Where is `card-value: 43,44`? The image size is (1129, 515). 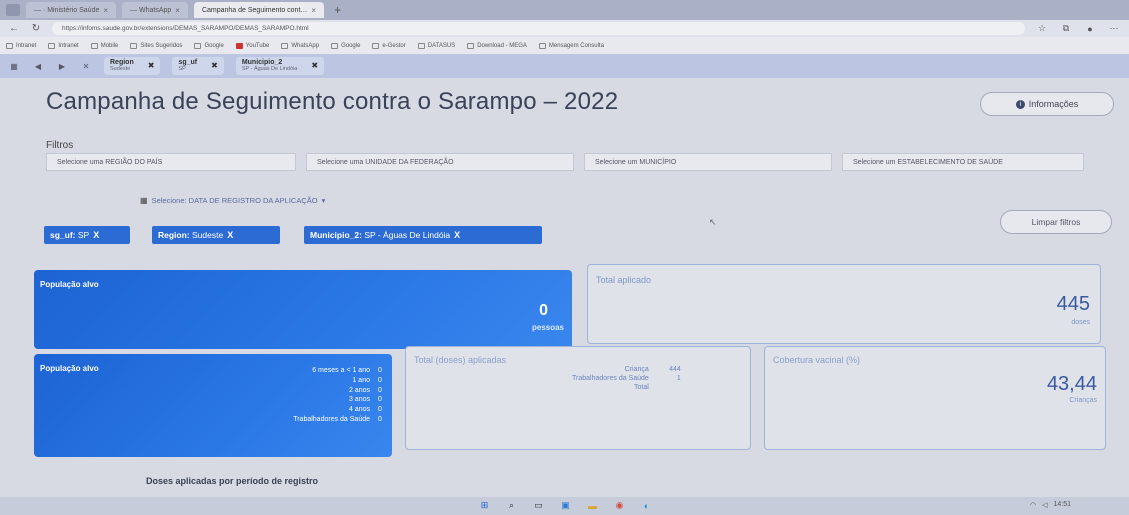 card-value: 43,44 is located at coordinates (1071, 384).